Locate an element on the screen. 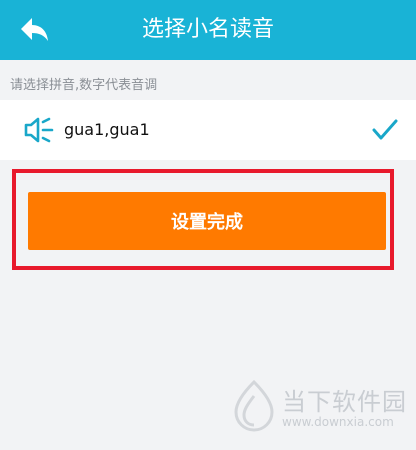  watermark-name: 当下软件园 is located at coordinates (344, 402).